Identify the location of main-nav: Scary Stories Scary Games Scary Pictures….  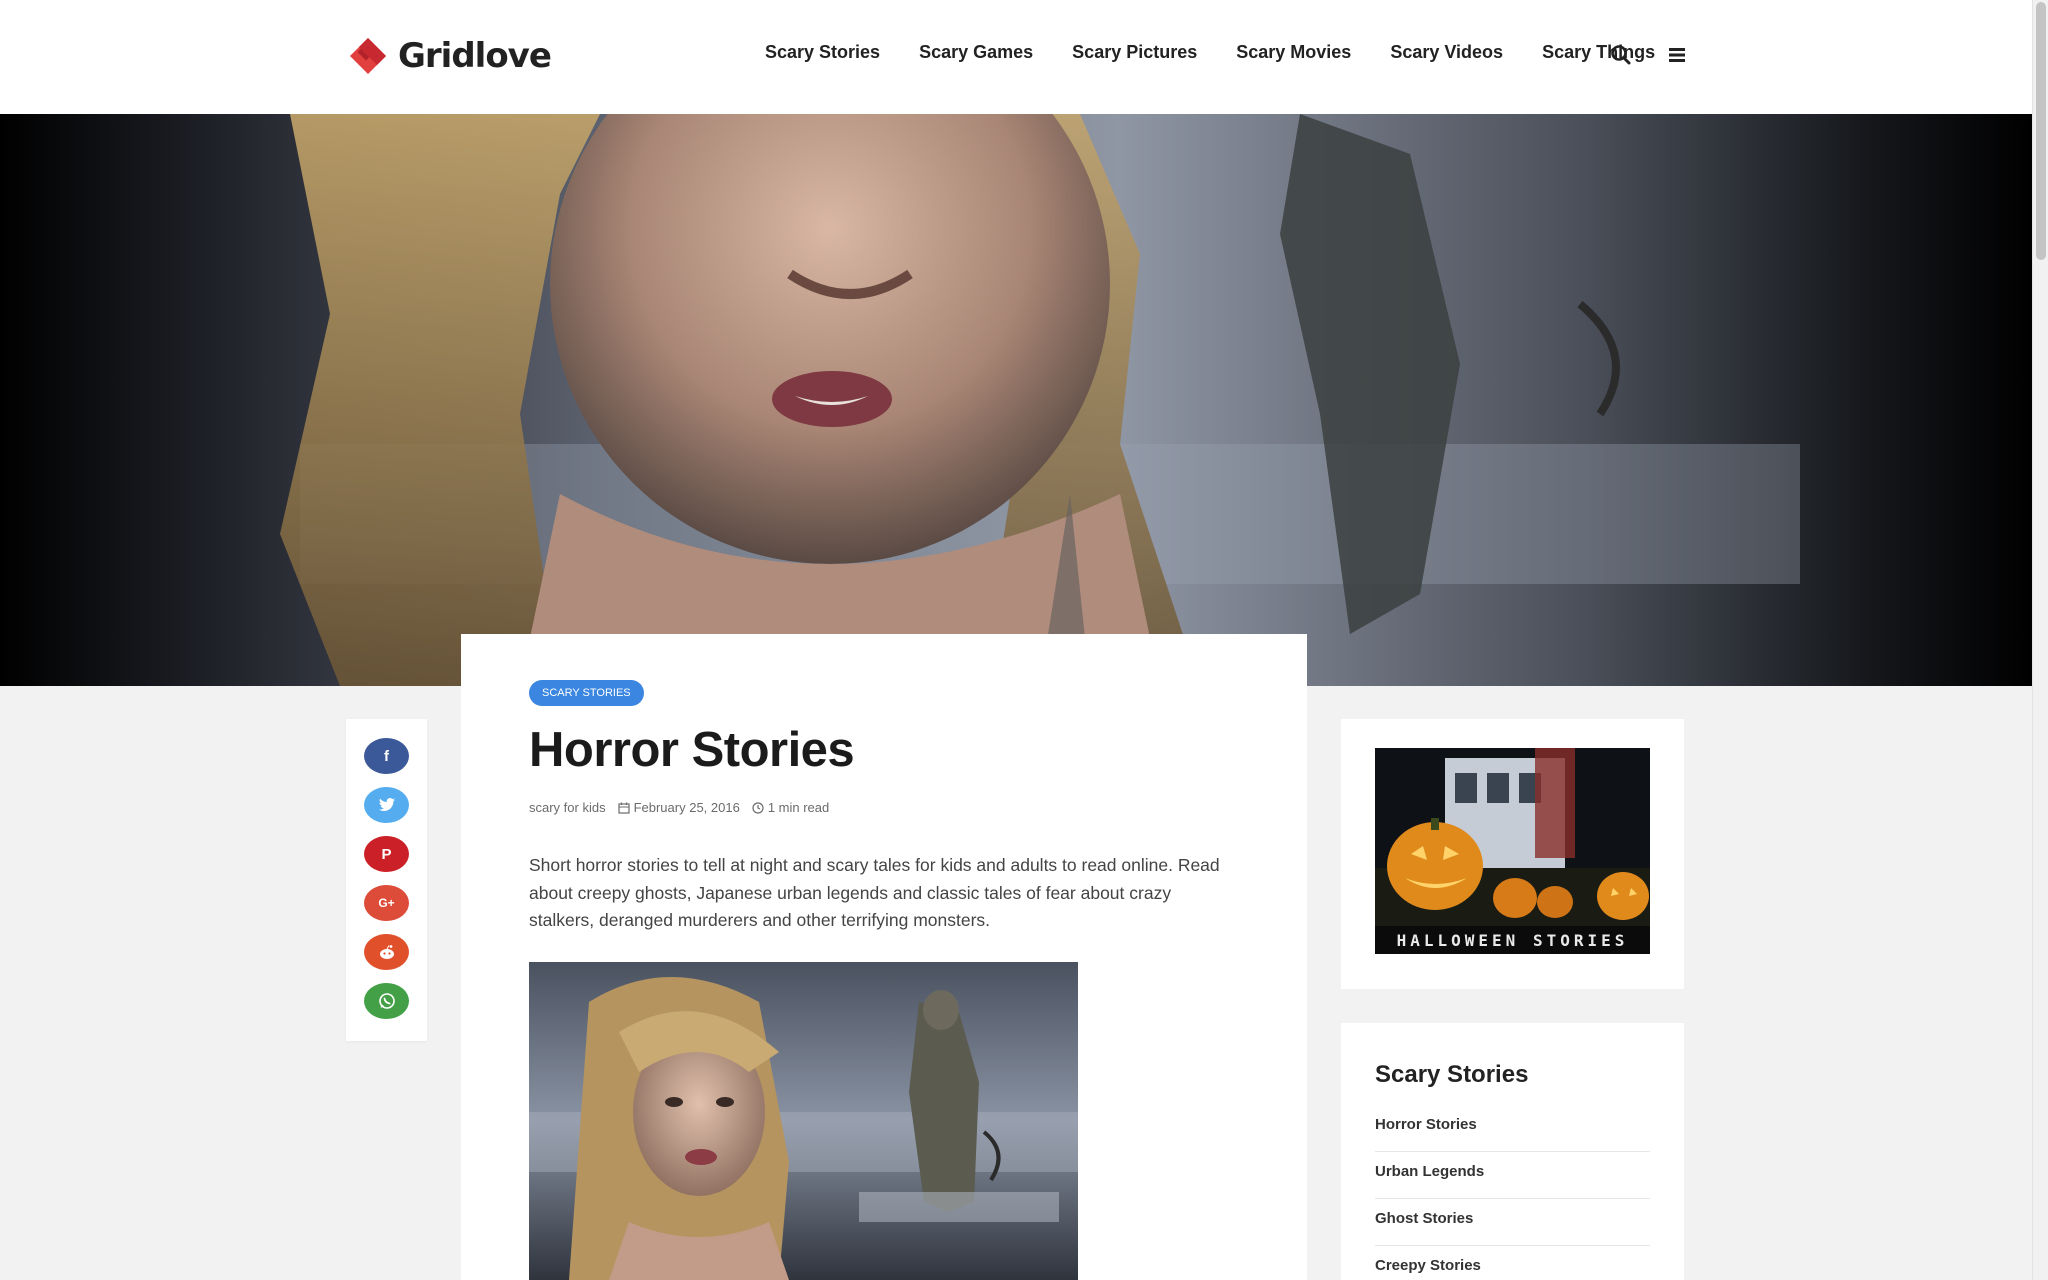
(1229, 52).